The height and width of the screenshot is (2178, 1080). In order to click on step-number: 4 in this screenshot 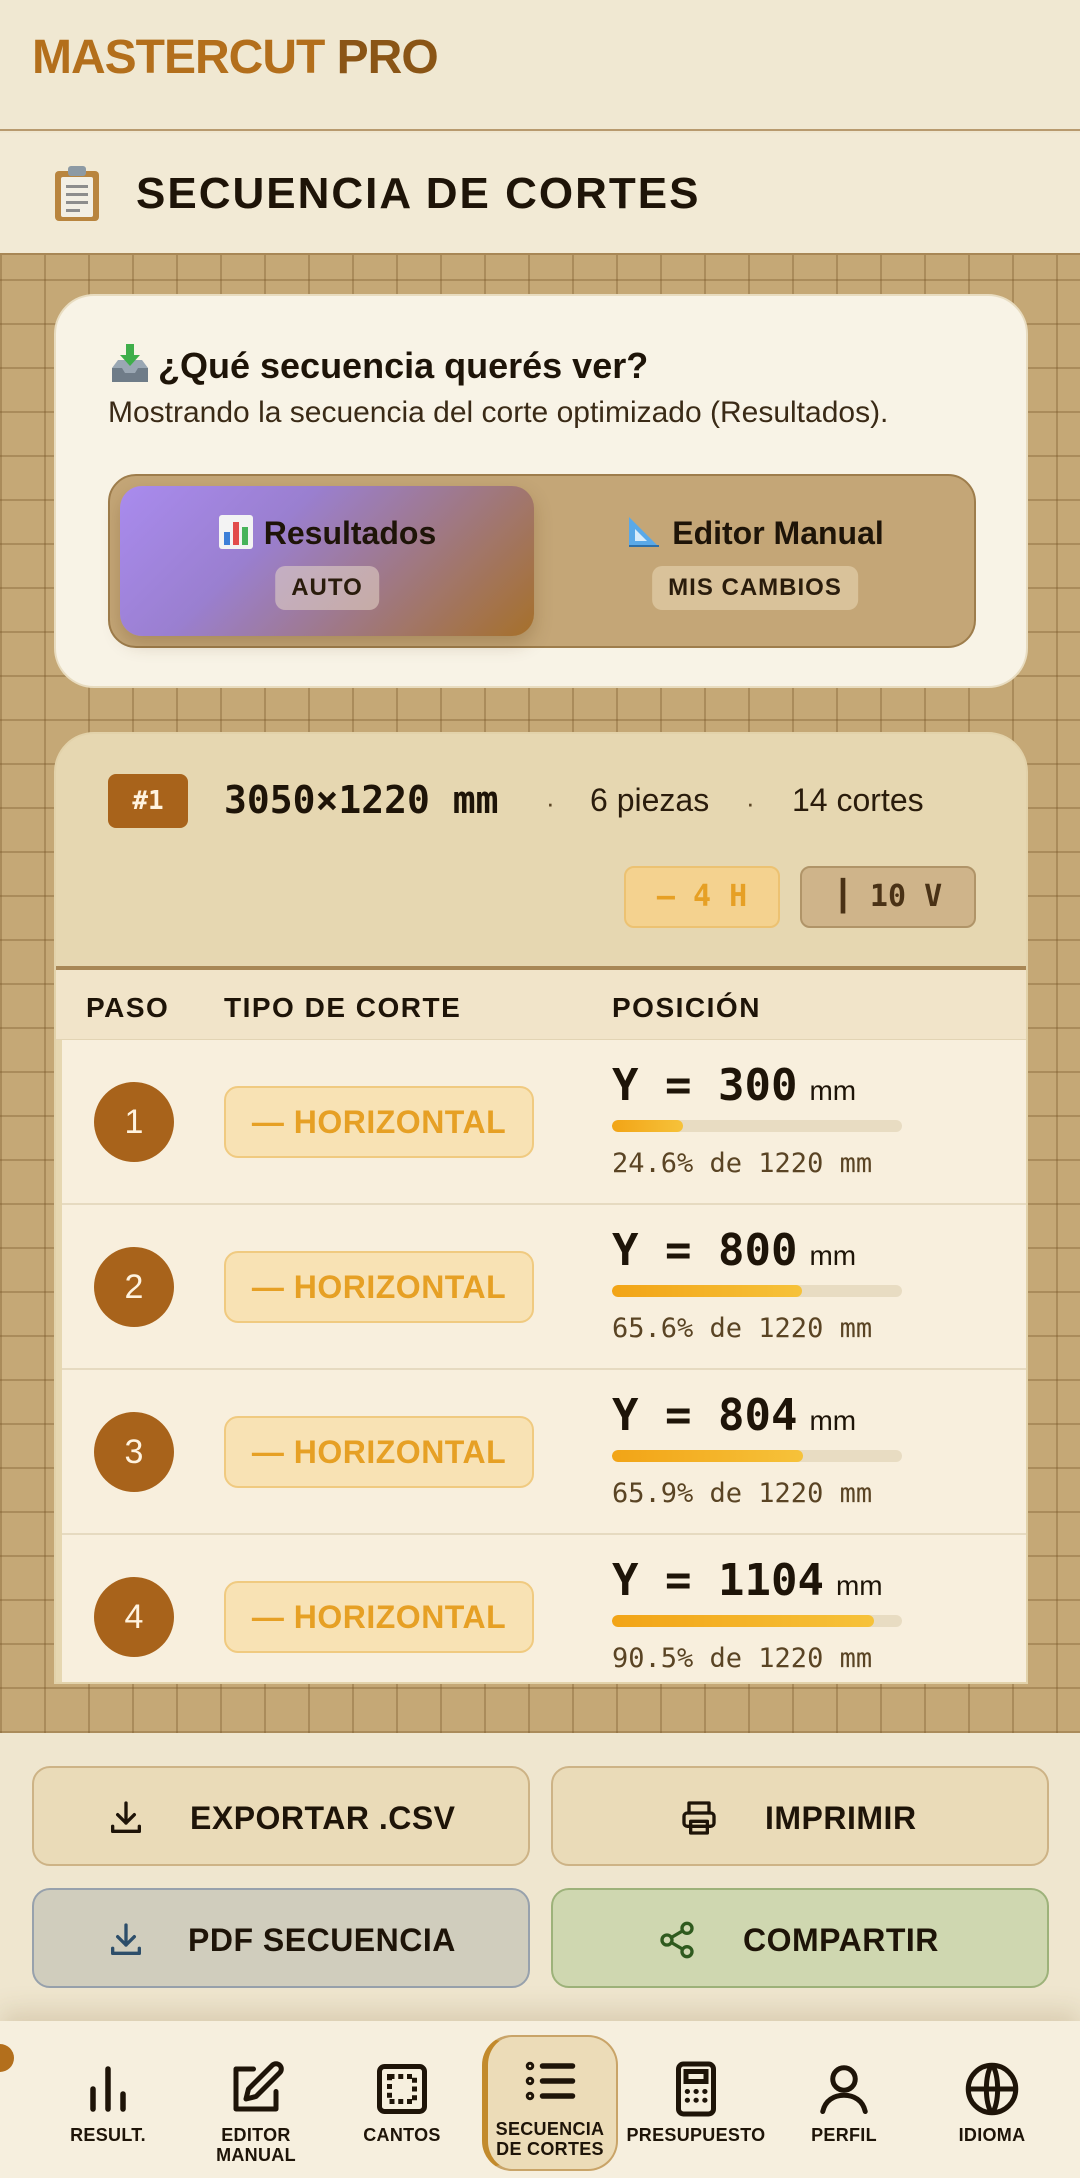, I will do `click(134, 1617)`.